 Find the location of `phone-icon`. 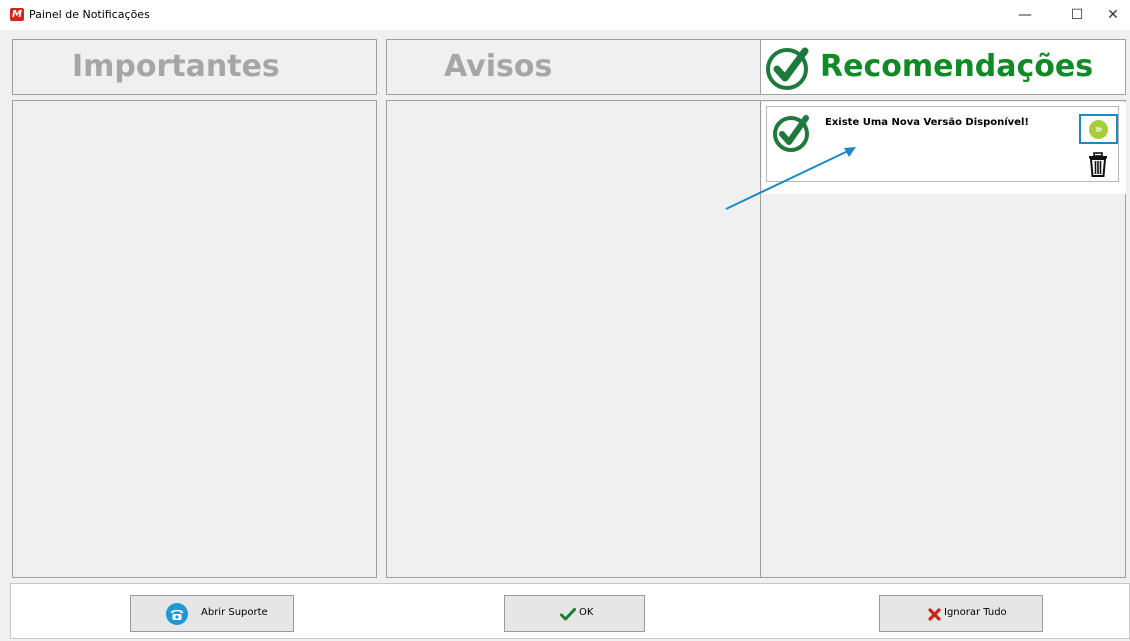

phone-icon is located at coordinates (177, 614).